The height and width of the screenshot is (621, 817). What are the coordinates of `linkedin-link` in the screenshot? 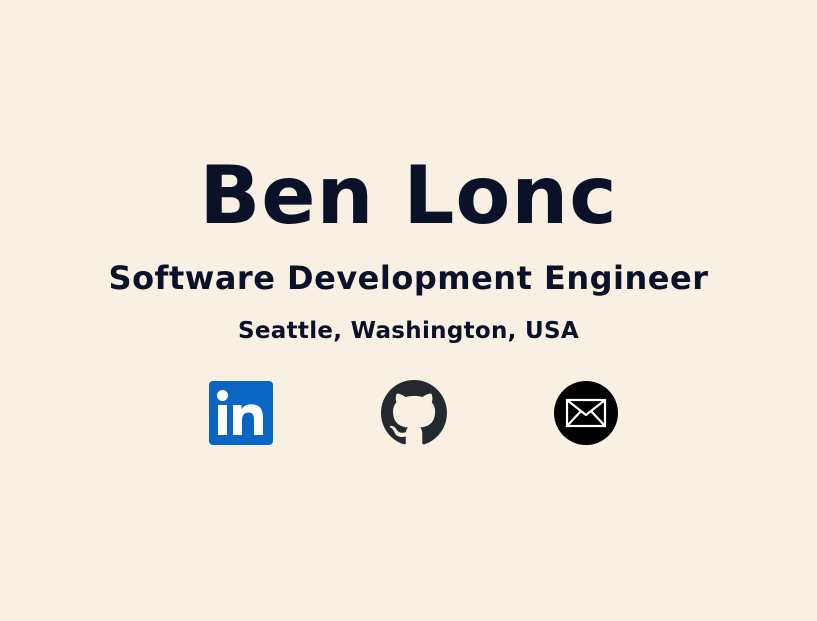 It's located at (241, 413).